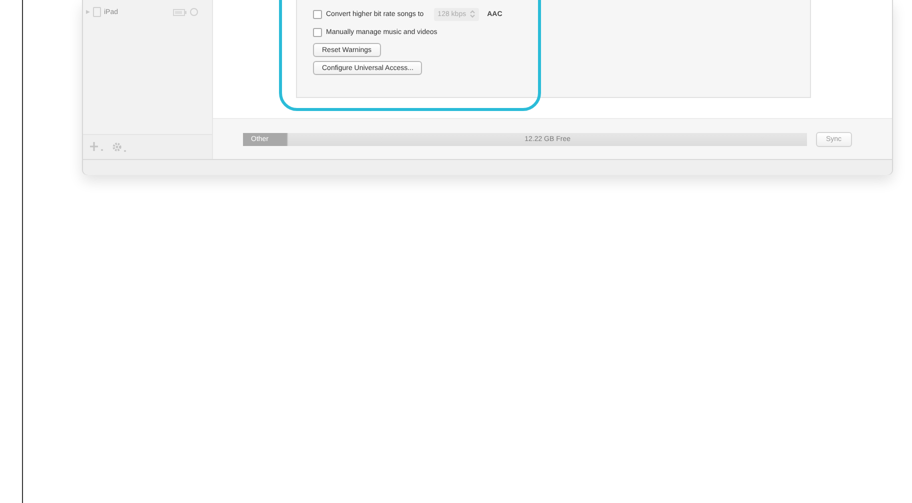  Describe the element at coordinates (97, 12) in the screenshot. I see `tablet-icon` at that location.